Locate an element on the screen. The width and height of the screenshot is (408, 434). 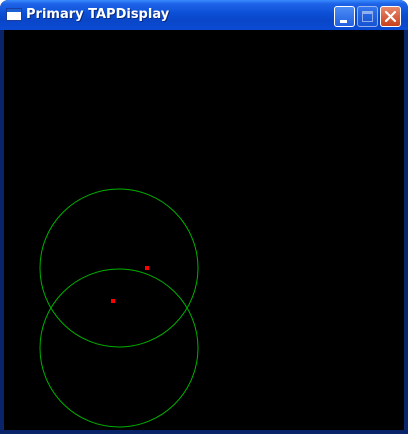
maximize-button is located at coordinates (367, 16).